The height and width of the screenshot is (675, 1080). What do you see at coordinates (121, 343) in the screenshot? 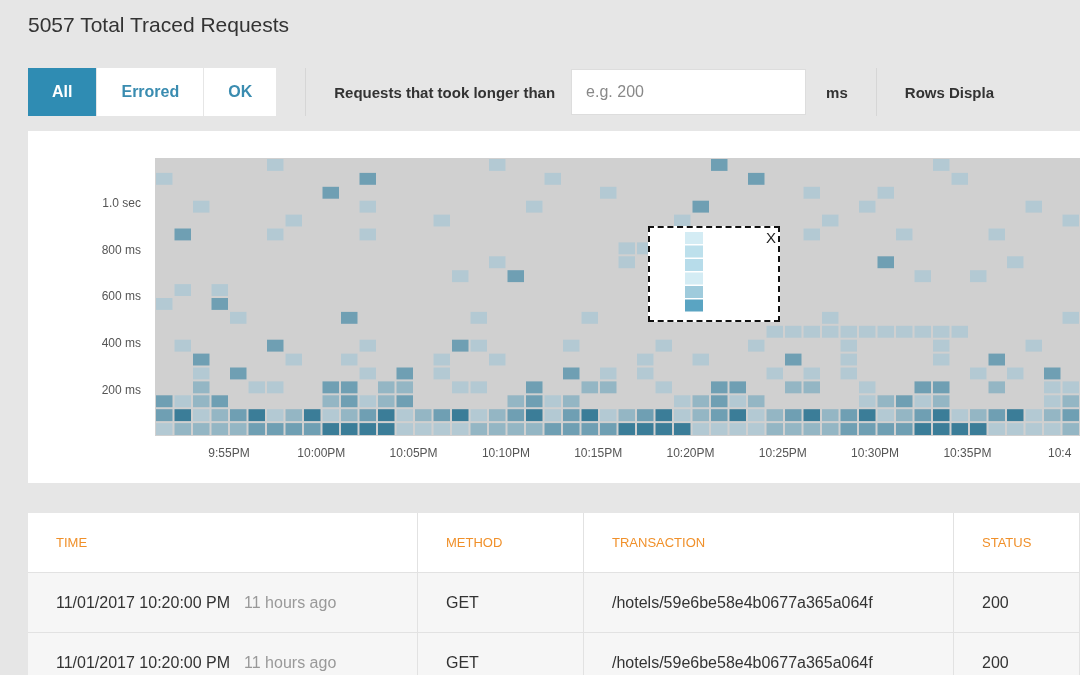
I see `y-axis-label: 400 ms` at bounding box center [121, 343].